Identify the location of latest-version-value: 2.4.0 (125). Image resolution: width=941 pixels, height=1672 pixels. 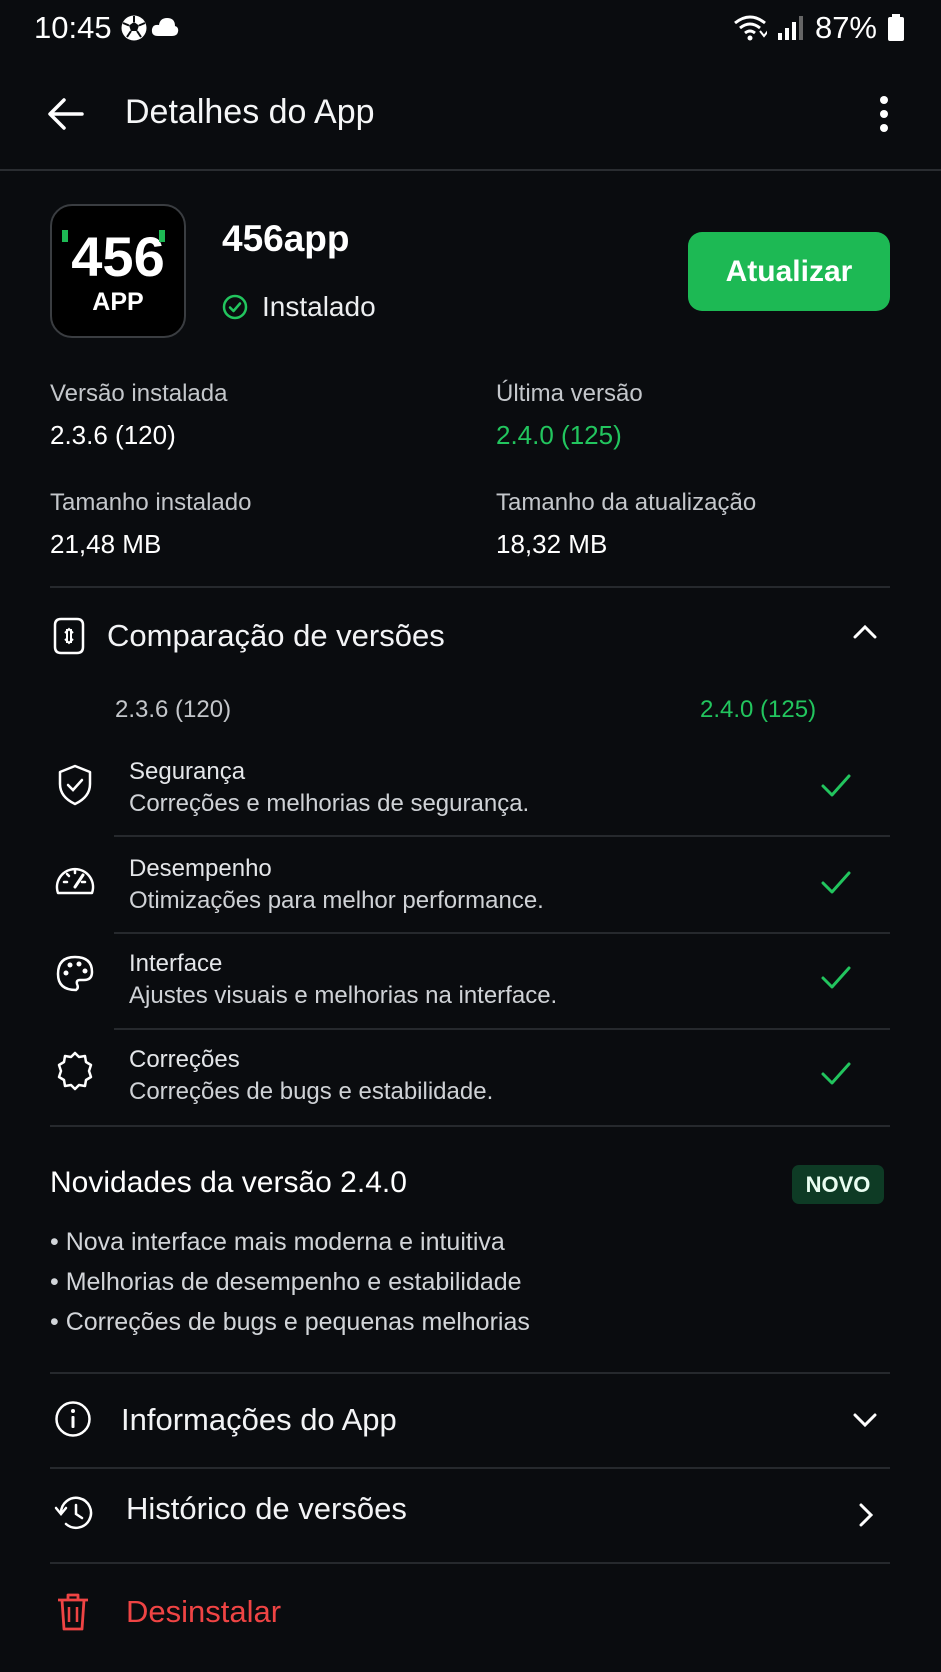
(559, 435).